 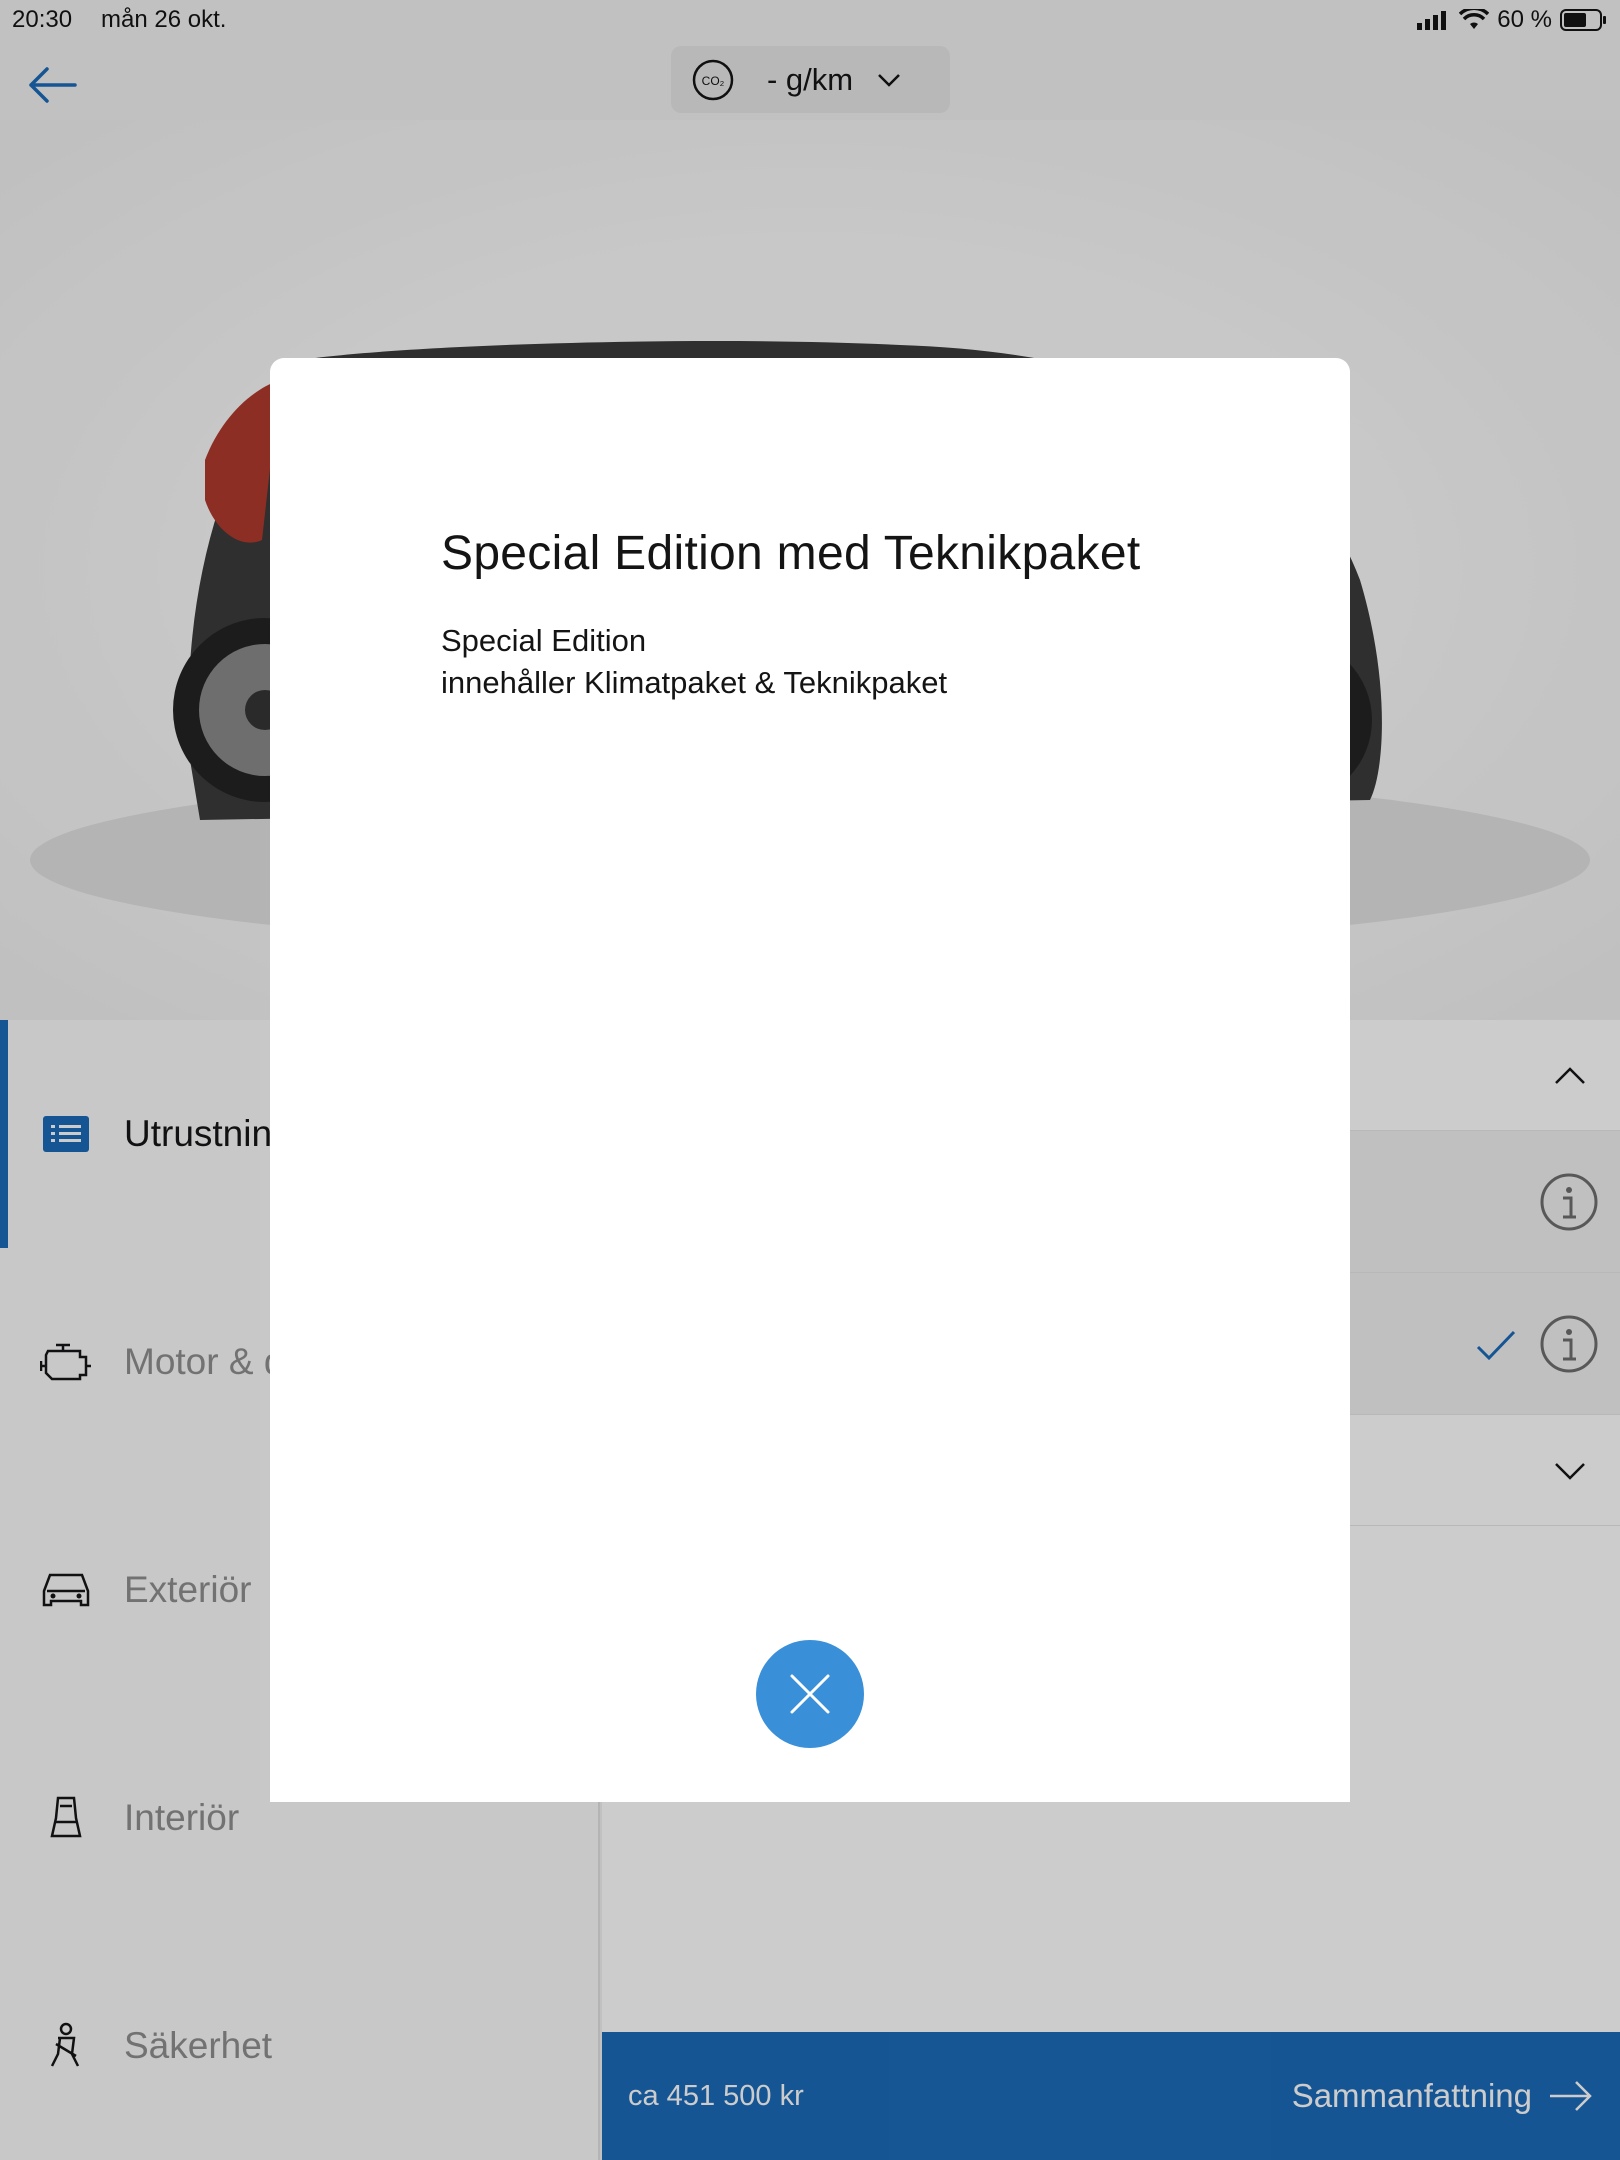 I want to click on modal-title: Special Edition med Teknikpaket, so click(x=791, y=553).